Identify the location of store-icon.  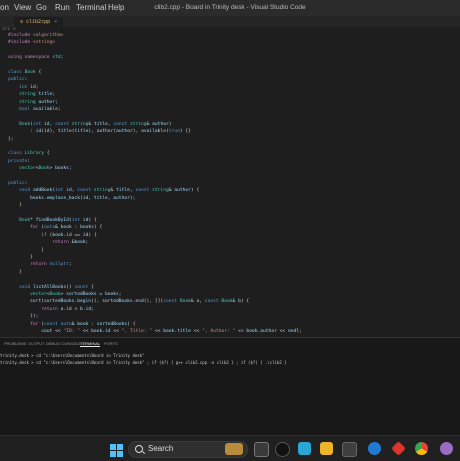
(349, 449).